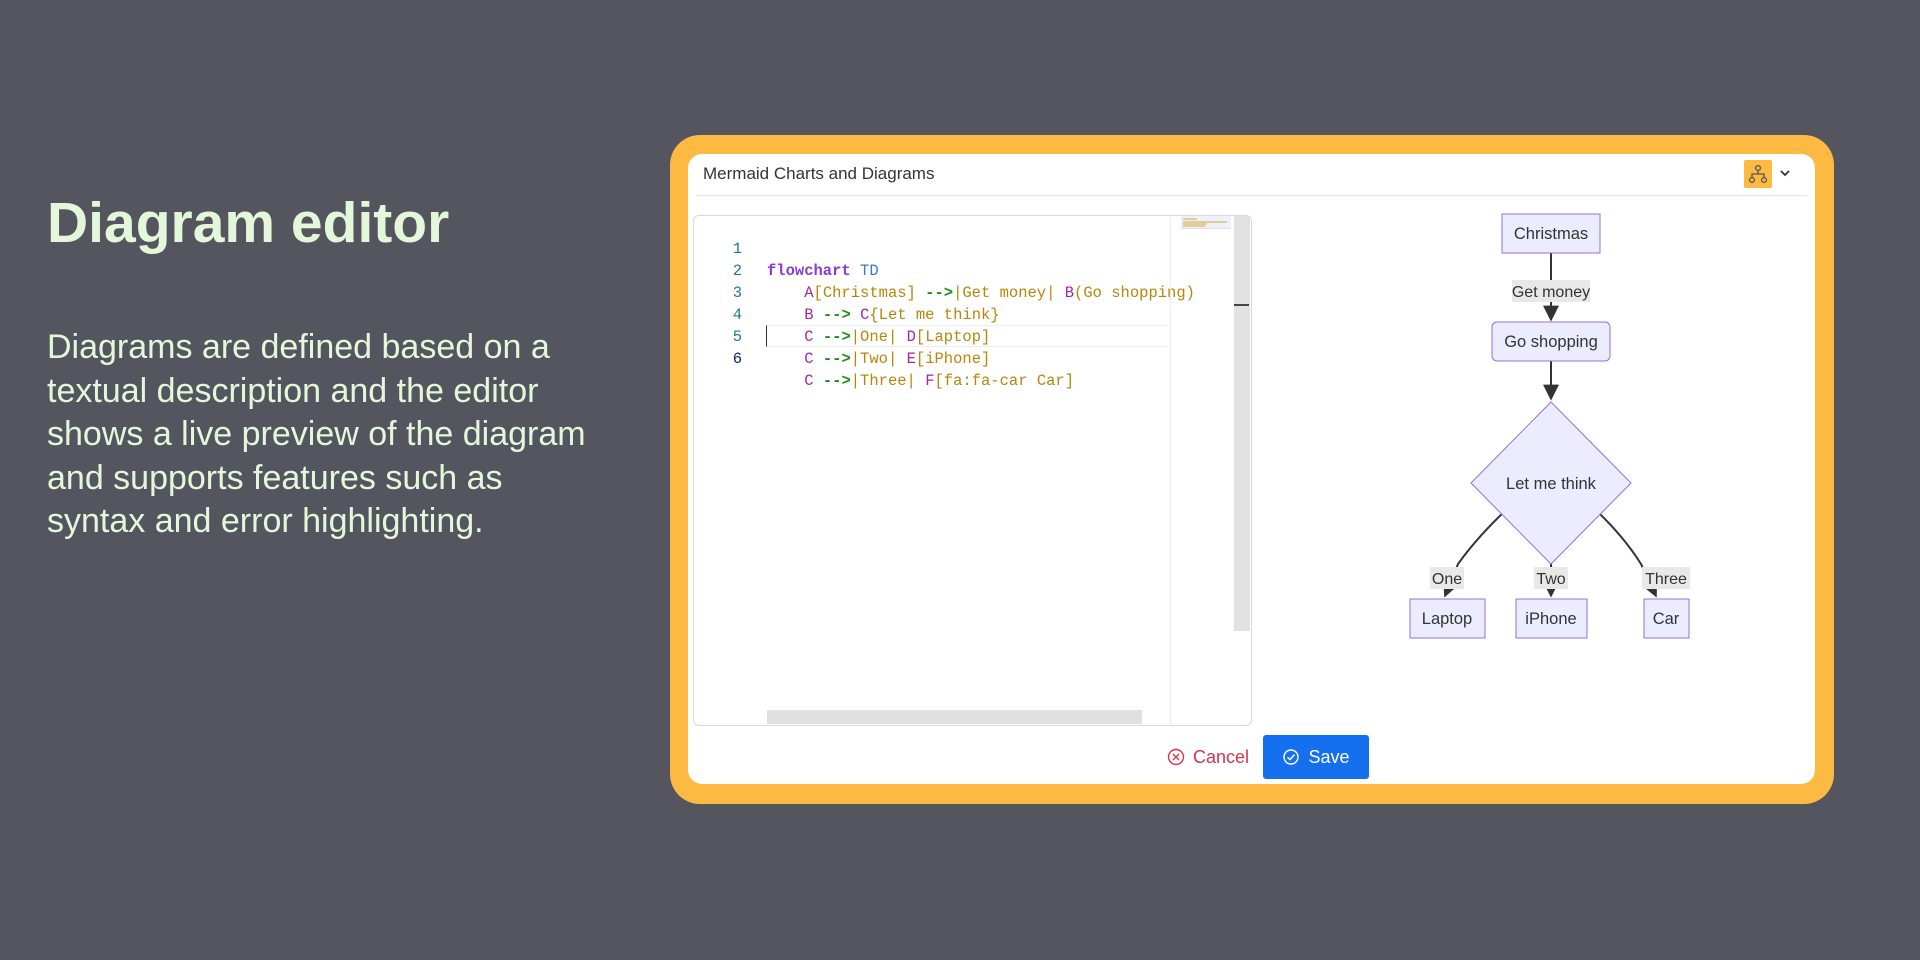 Image resolution: width=1920 pixels, height=960 pixels. I want to click on diagram-type-button, so click(1758, 174).